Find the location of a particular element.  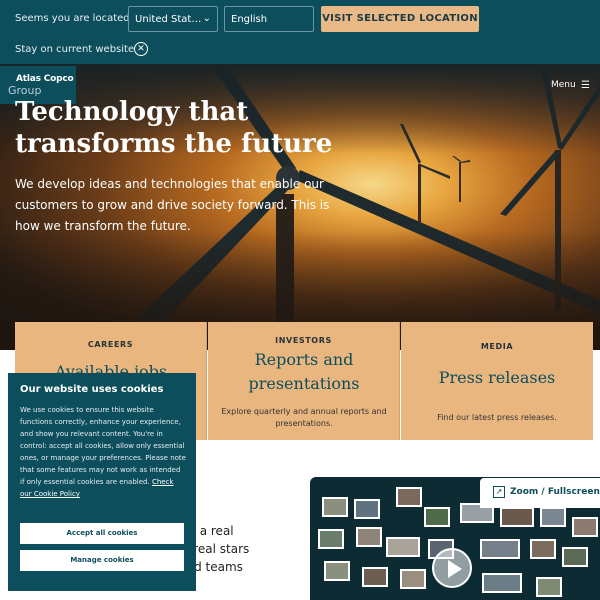

visit-location-button: VISIT SELECTED LOCATION is located at coordinates (400, 19).